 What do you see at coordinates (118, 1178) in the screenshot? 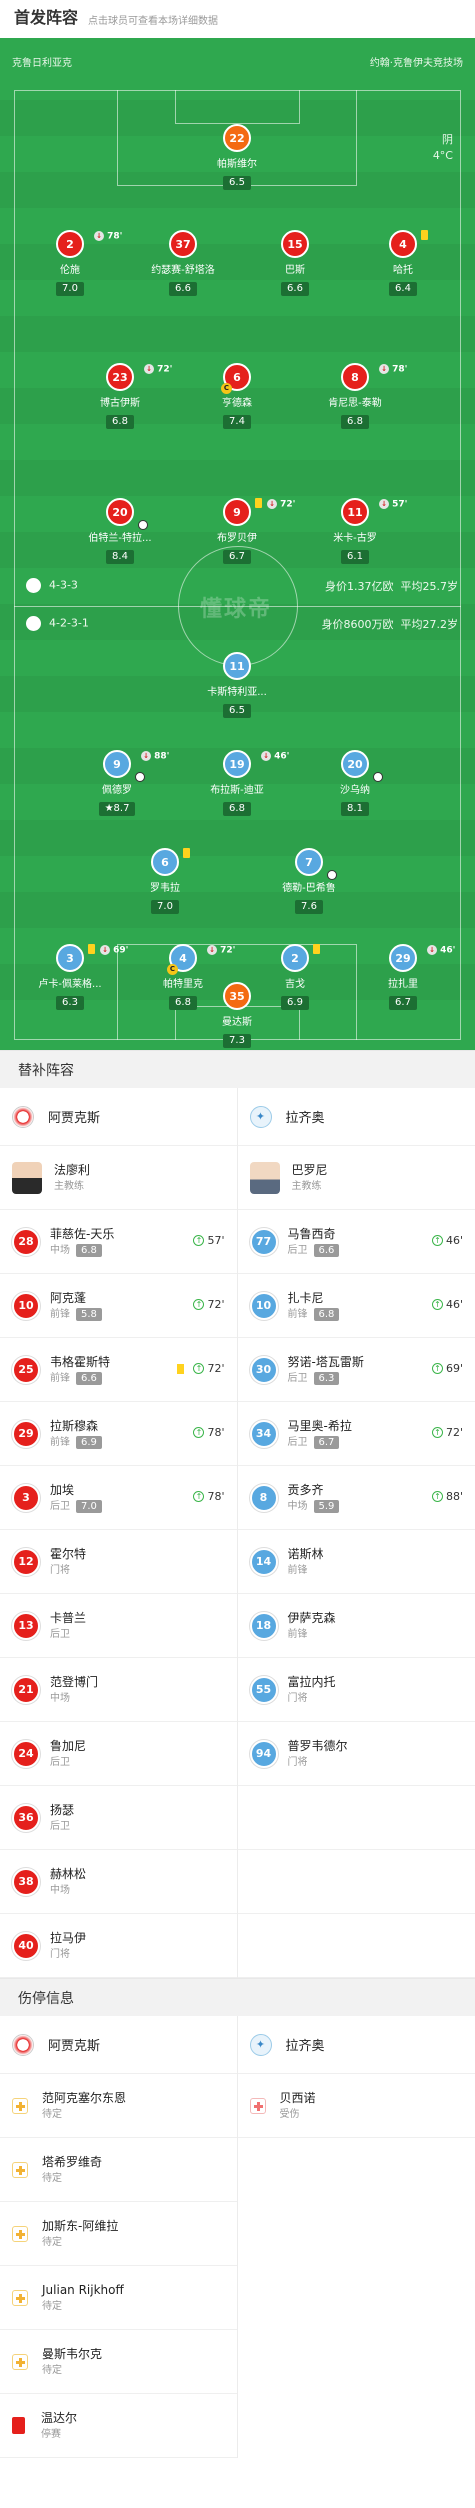
I see `home-coach-row: 法廖利 主教练` at bounding box center [118, 1178].